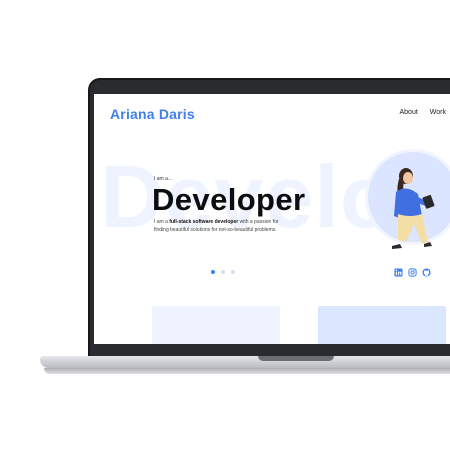 The image size is (450, 450). I want to click on developer-illustration, so click(413, 208).